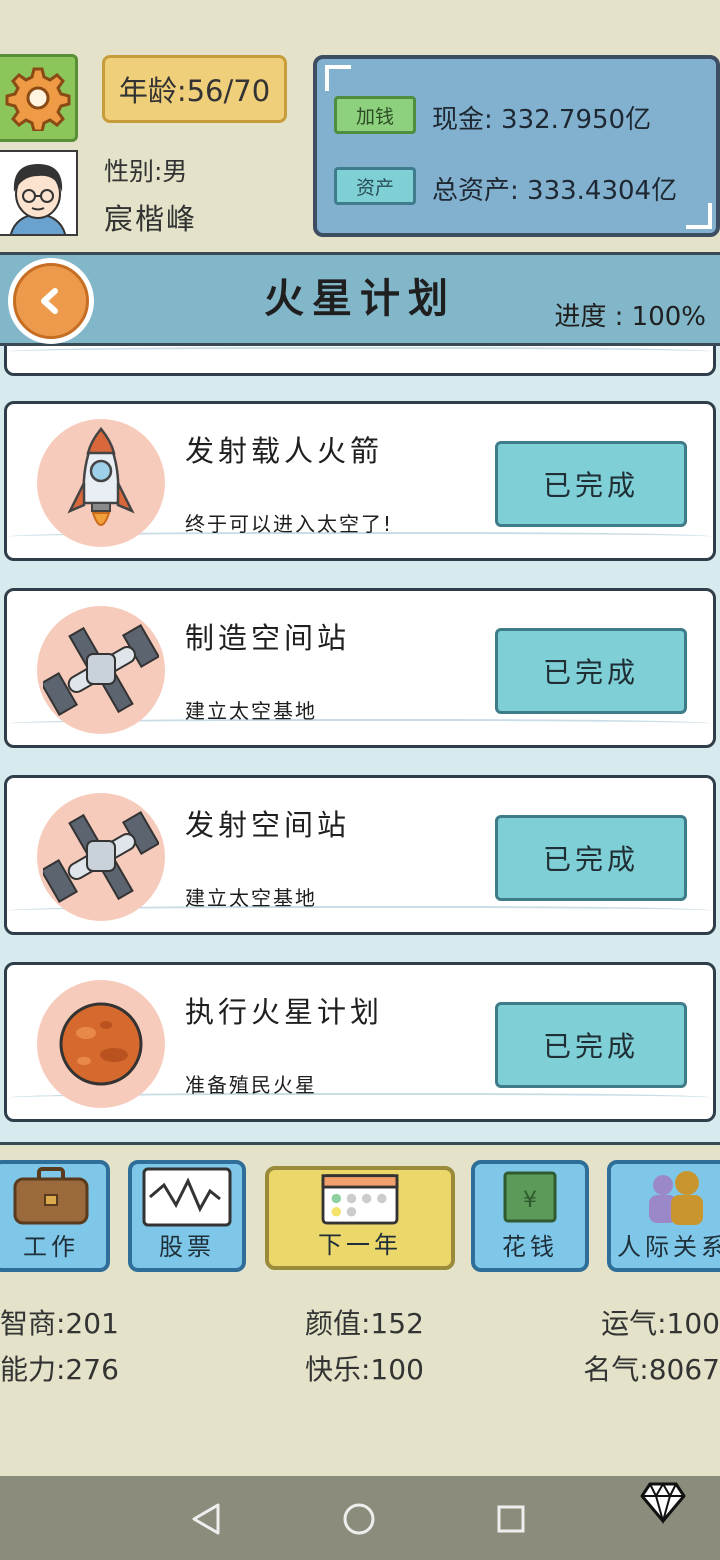  What do you see at coordinates (101, 483) in the screenshot?
I see `rocket-icon` at bounding box center [101, 483].